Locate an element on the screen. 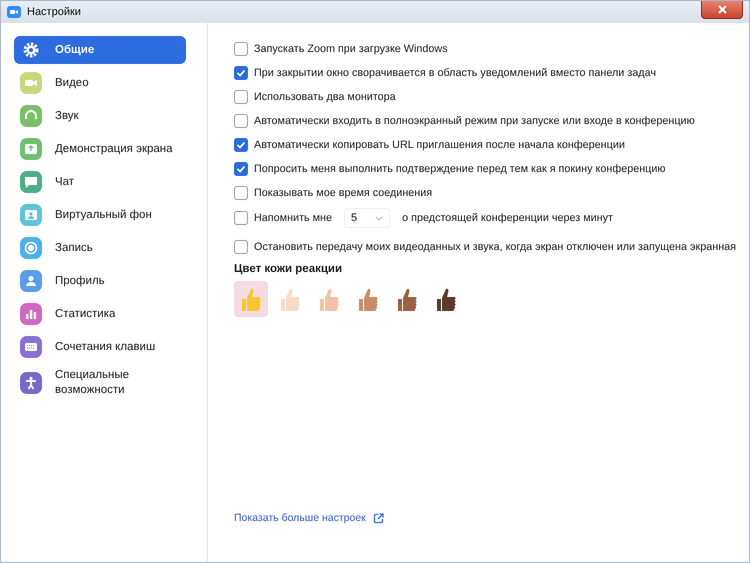  close-icon is located at coordinates (722, 9).